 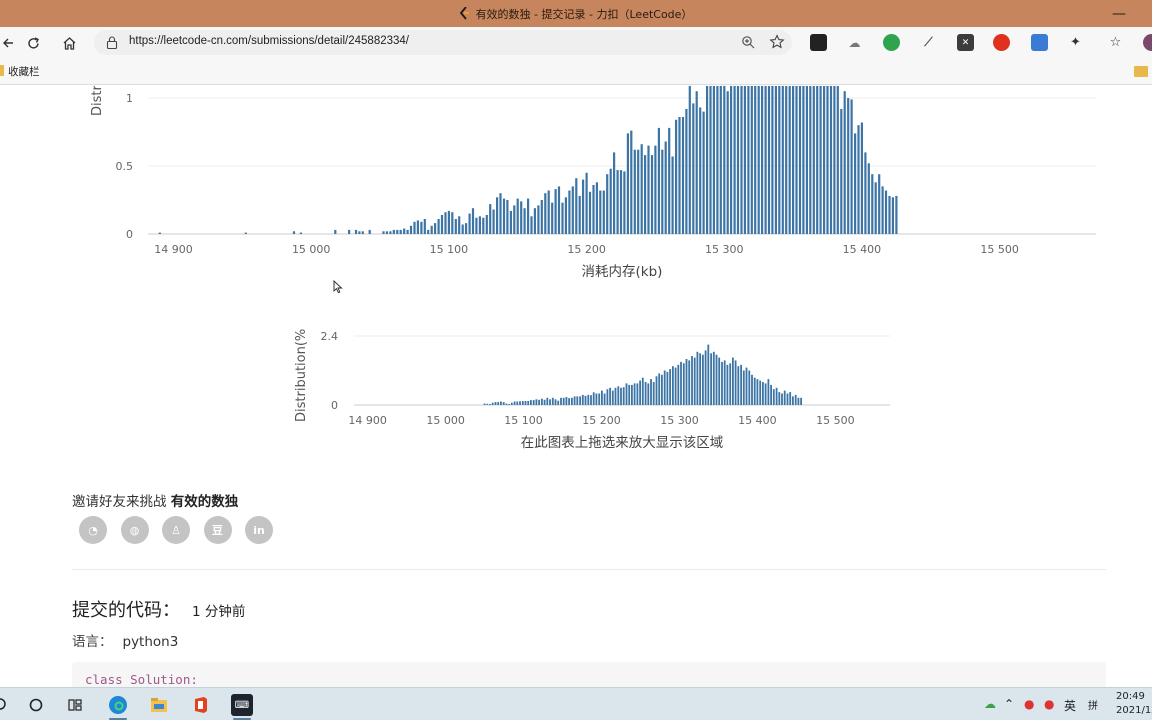 I want to click on system-clock: 20:49 2021/12, so click(x=1134, y=704).